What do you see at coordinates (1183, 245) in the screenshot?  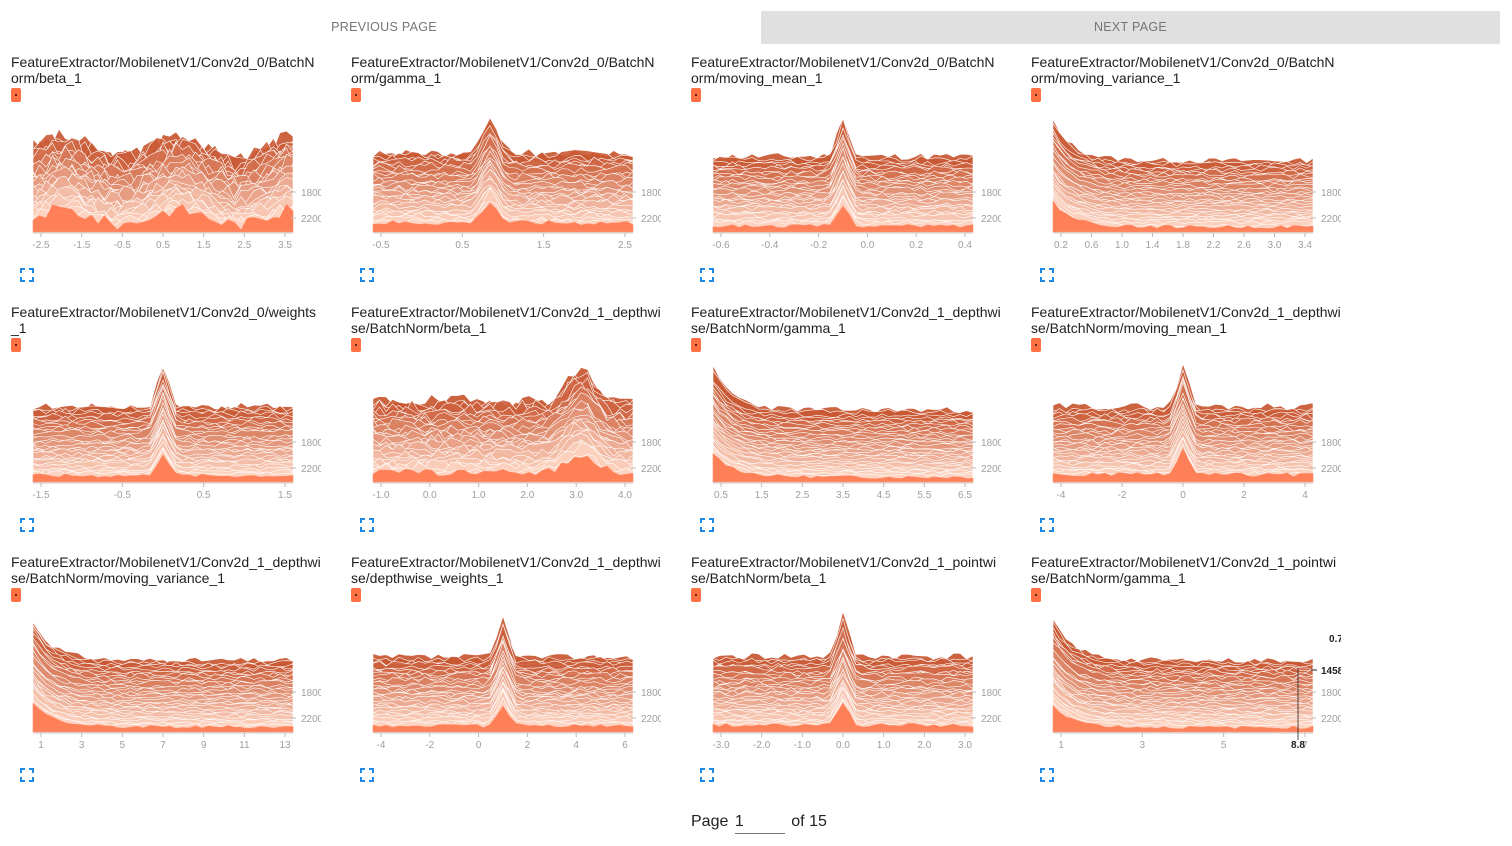 I see `x-tick-label: 1.8` at bounding box center [1183, 245].